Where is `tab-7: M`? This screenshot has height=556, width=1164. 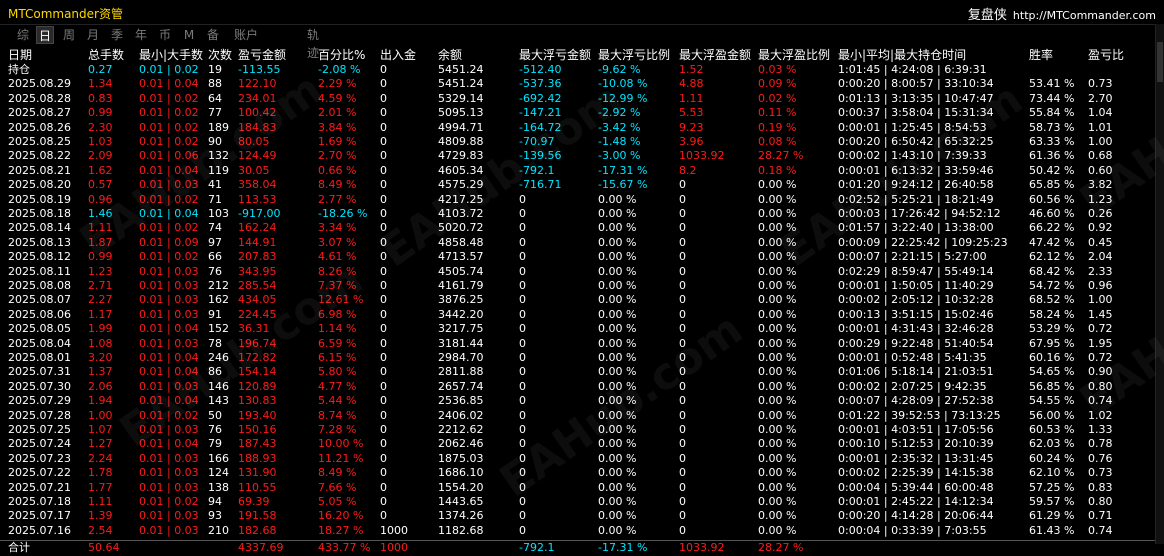 tab-7: M is located at coordinates (189, 35).